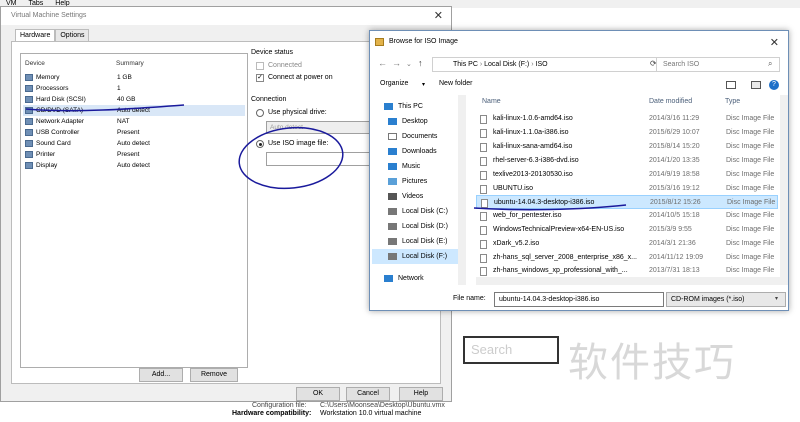  Describe the element at coordinates (417, 278) in the screenshot. I see `nav-network: Network` at that location.